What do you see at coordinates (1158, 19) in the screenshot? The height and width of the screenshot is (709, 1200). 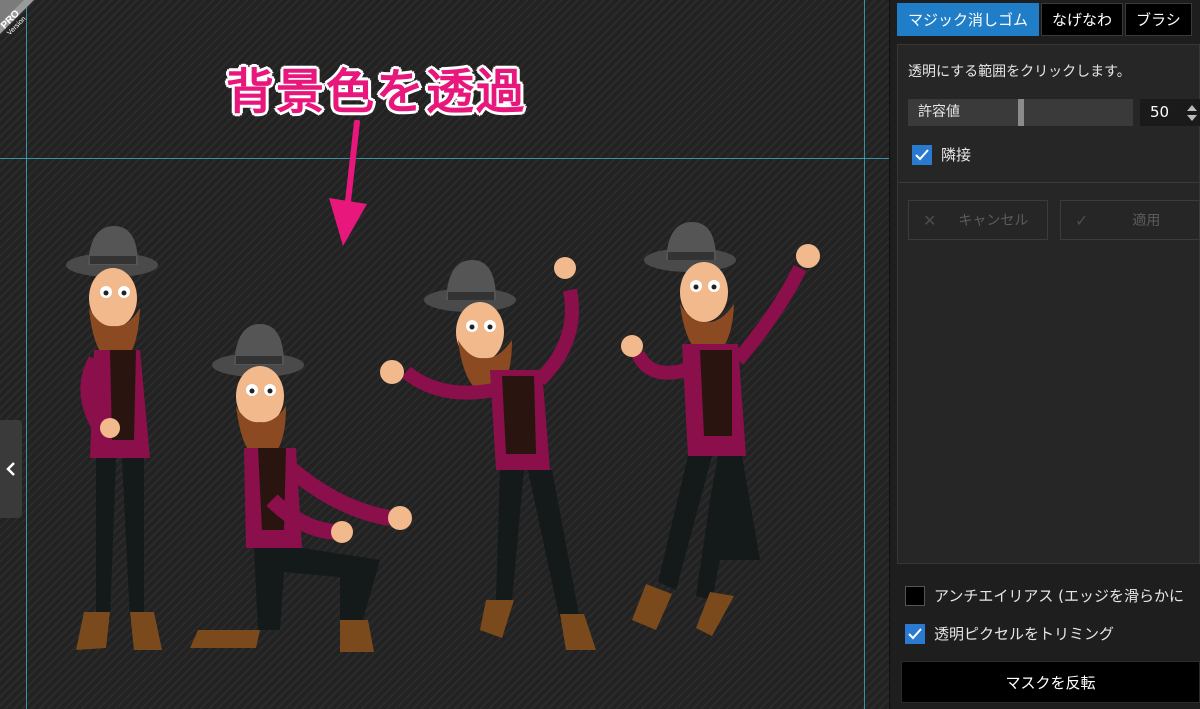 I see `tab-brush: ブラシ` at bounding box center [1158, 19].